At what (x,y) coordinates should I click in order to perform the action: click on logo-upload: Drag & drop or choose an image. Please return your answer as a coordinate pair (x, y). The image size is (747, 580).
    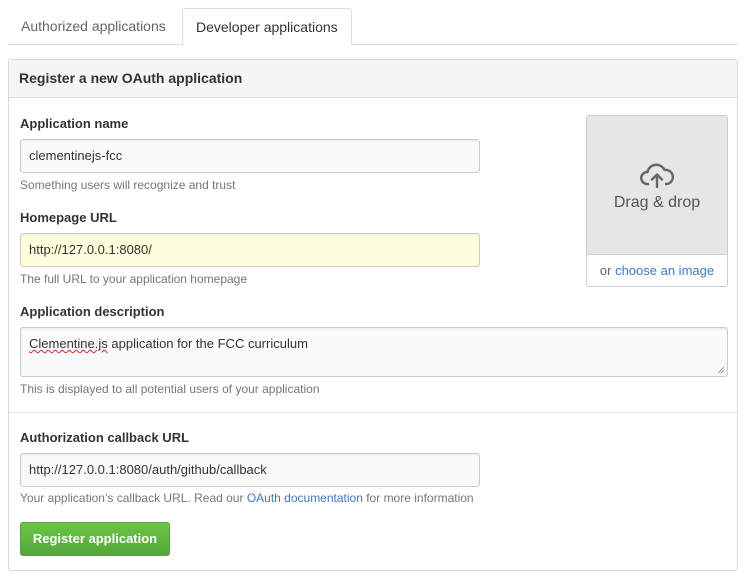
    Looking at the image, I should click on (657, 201).